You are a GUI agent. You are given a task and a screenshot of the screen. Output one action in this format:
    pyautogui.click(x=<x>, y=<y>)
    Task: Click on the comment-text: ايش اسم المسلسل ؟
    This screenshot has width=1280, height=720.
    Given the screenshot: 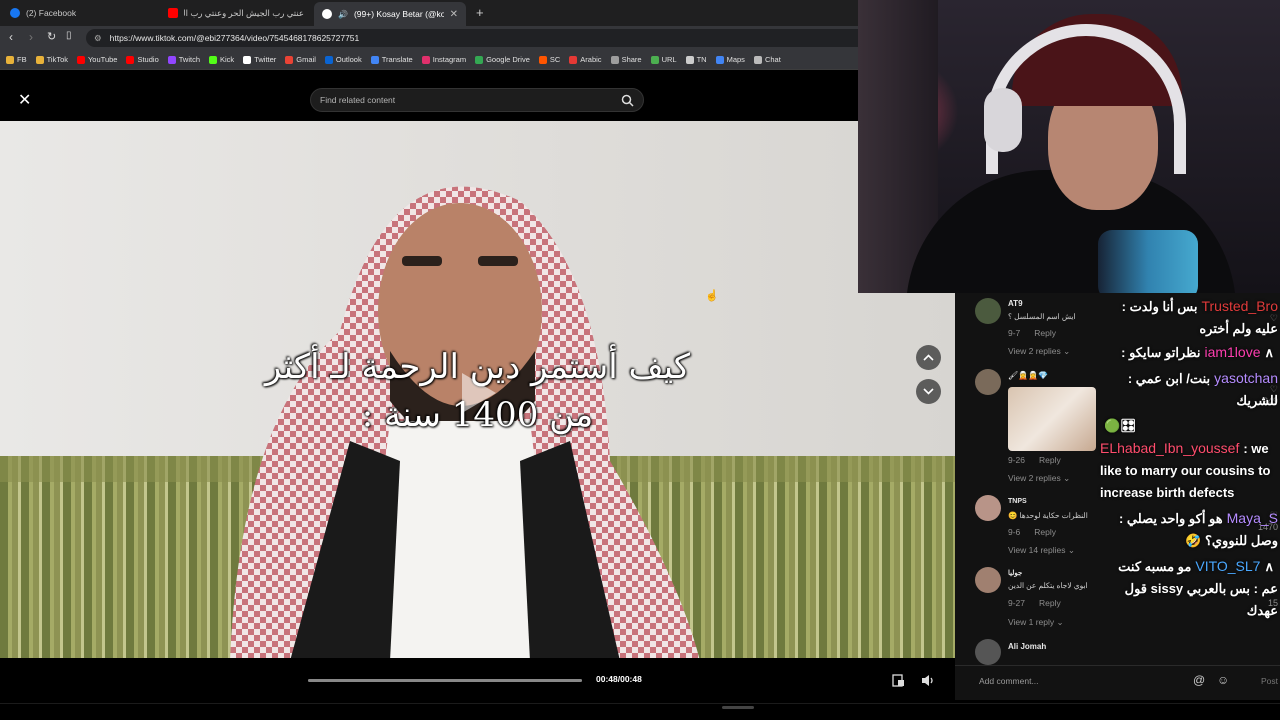 What is the action you would take?
    pyautogui.click(x=1042, y=316)
    